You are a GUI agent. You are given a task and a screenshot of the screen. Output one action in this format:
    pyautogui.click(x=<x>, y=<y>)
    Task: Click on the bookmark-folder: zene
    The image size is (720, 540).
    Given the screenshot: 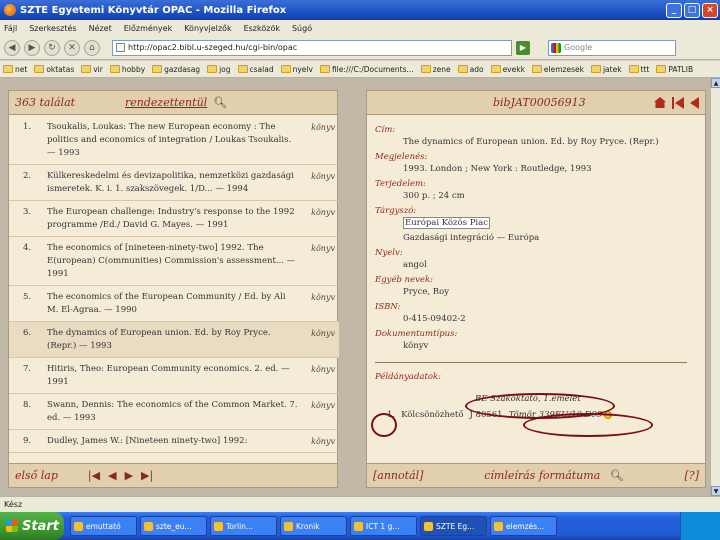 What is the action you would take?
    pyautogui.click(x=435, y=69)
    